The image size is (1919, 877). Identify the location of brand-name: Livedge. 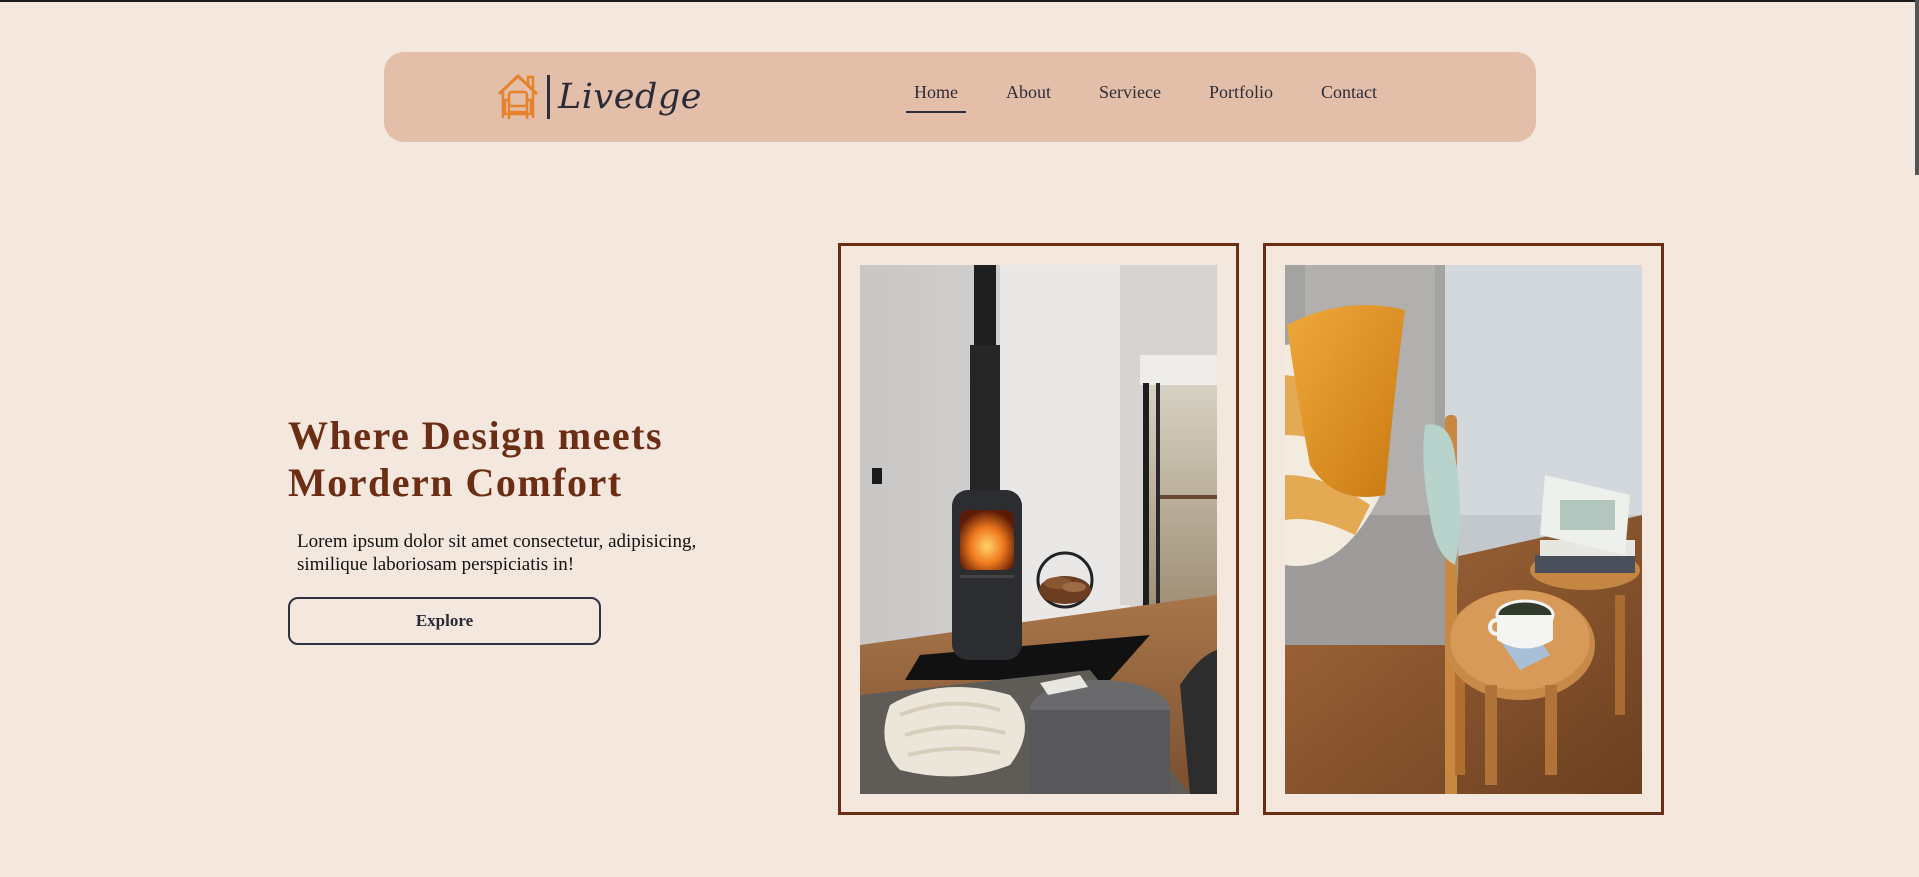
(630, 96).